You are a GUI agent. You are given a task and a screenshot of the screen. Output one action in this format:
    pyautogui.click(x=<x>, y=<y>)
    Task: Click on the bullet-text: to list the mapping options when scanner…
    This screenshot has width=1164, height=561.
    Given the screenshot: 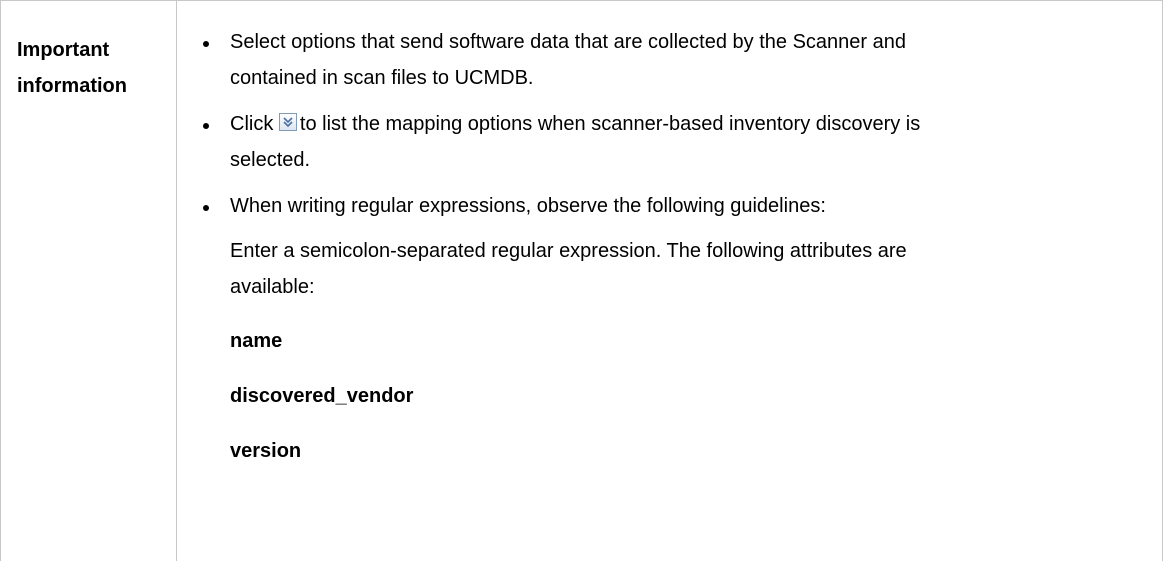 What is the action you would take?
    pyautogui.click(x=610, y=124)
    